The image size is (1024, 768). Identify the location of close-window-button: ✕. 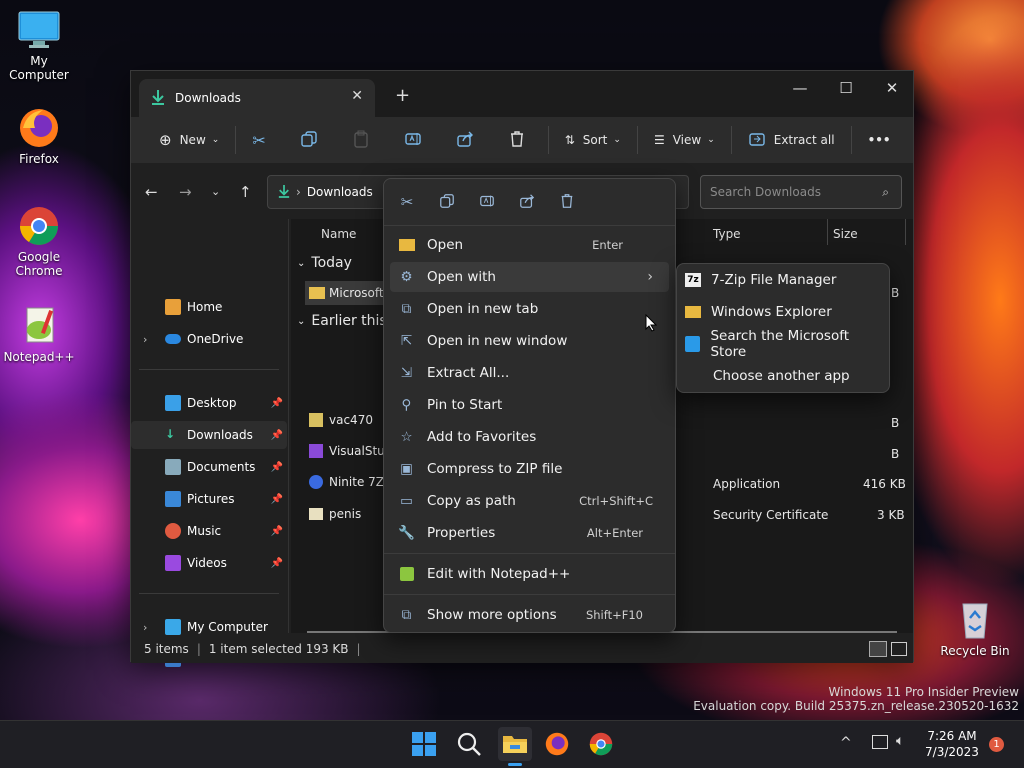
(892, 88).